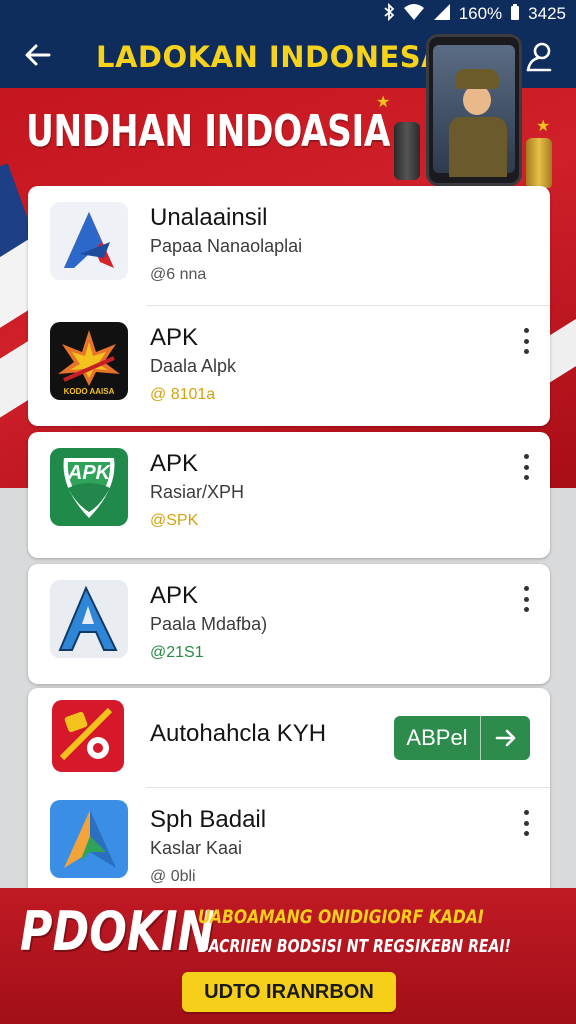  I want to click on app-meta: @SPK, so click(174, 520).